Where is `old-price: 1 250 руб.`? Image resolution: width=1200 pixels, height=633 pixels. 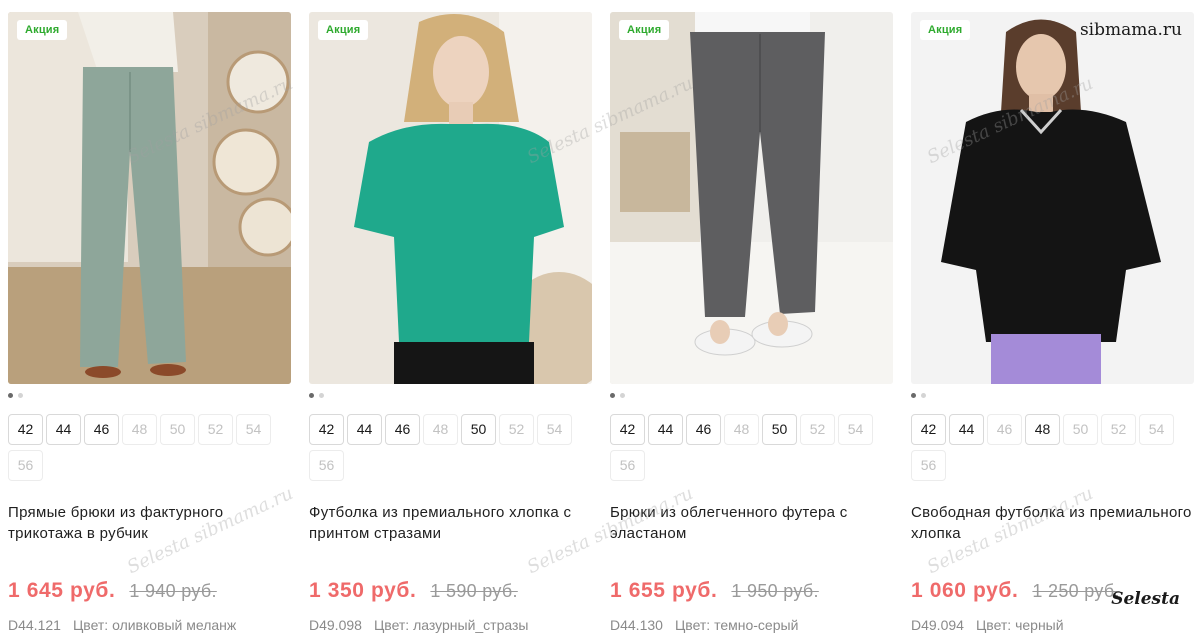
old-price: 1 250 руб. is located at coordinates (1076, 591).